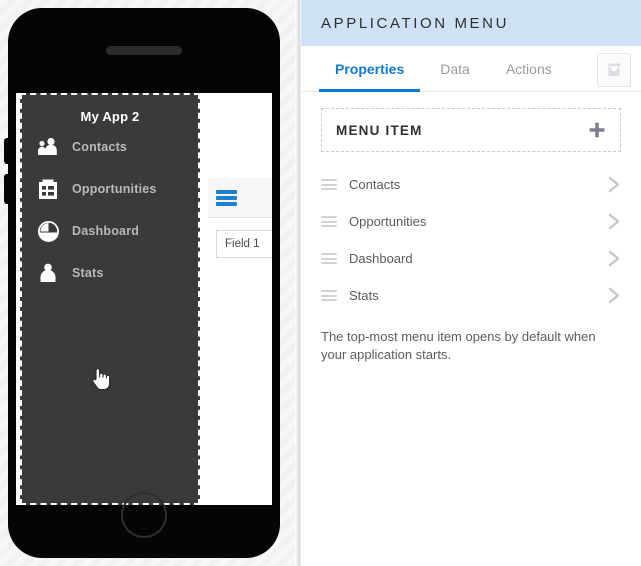 The width and height of the screenshot is (641, 566). Describe the element at coordinates (48, 189) in the screenshot. I see `clipboard-list-icon` at that location.